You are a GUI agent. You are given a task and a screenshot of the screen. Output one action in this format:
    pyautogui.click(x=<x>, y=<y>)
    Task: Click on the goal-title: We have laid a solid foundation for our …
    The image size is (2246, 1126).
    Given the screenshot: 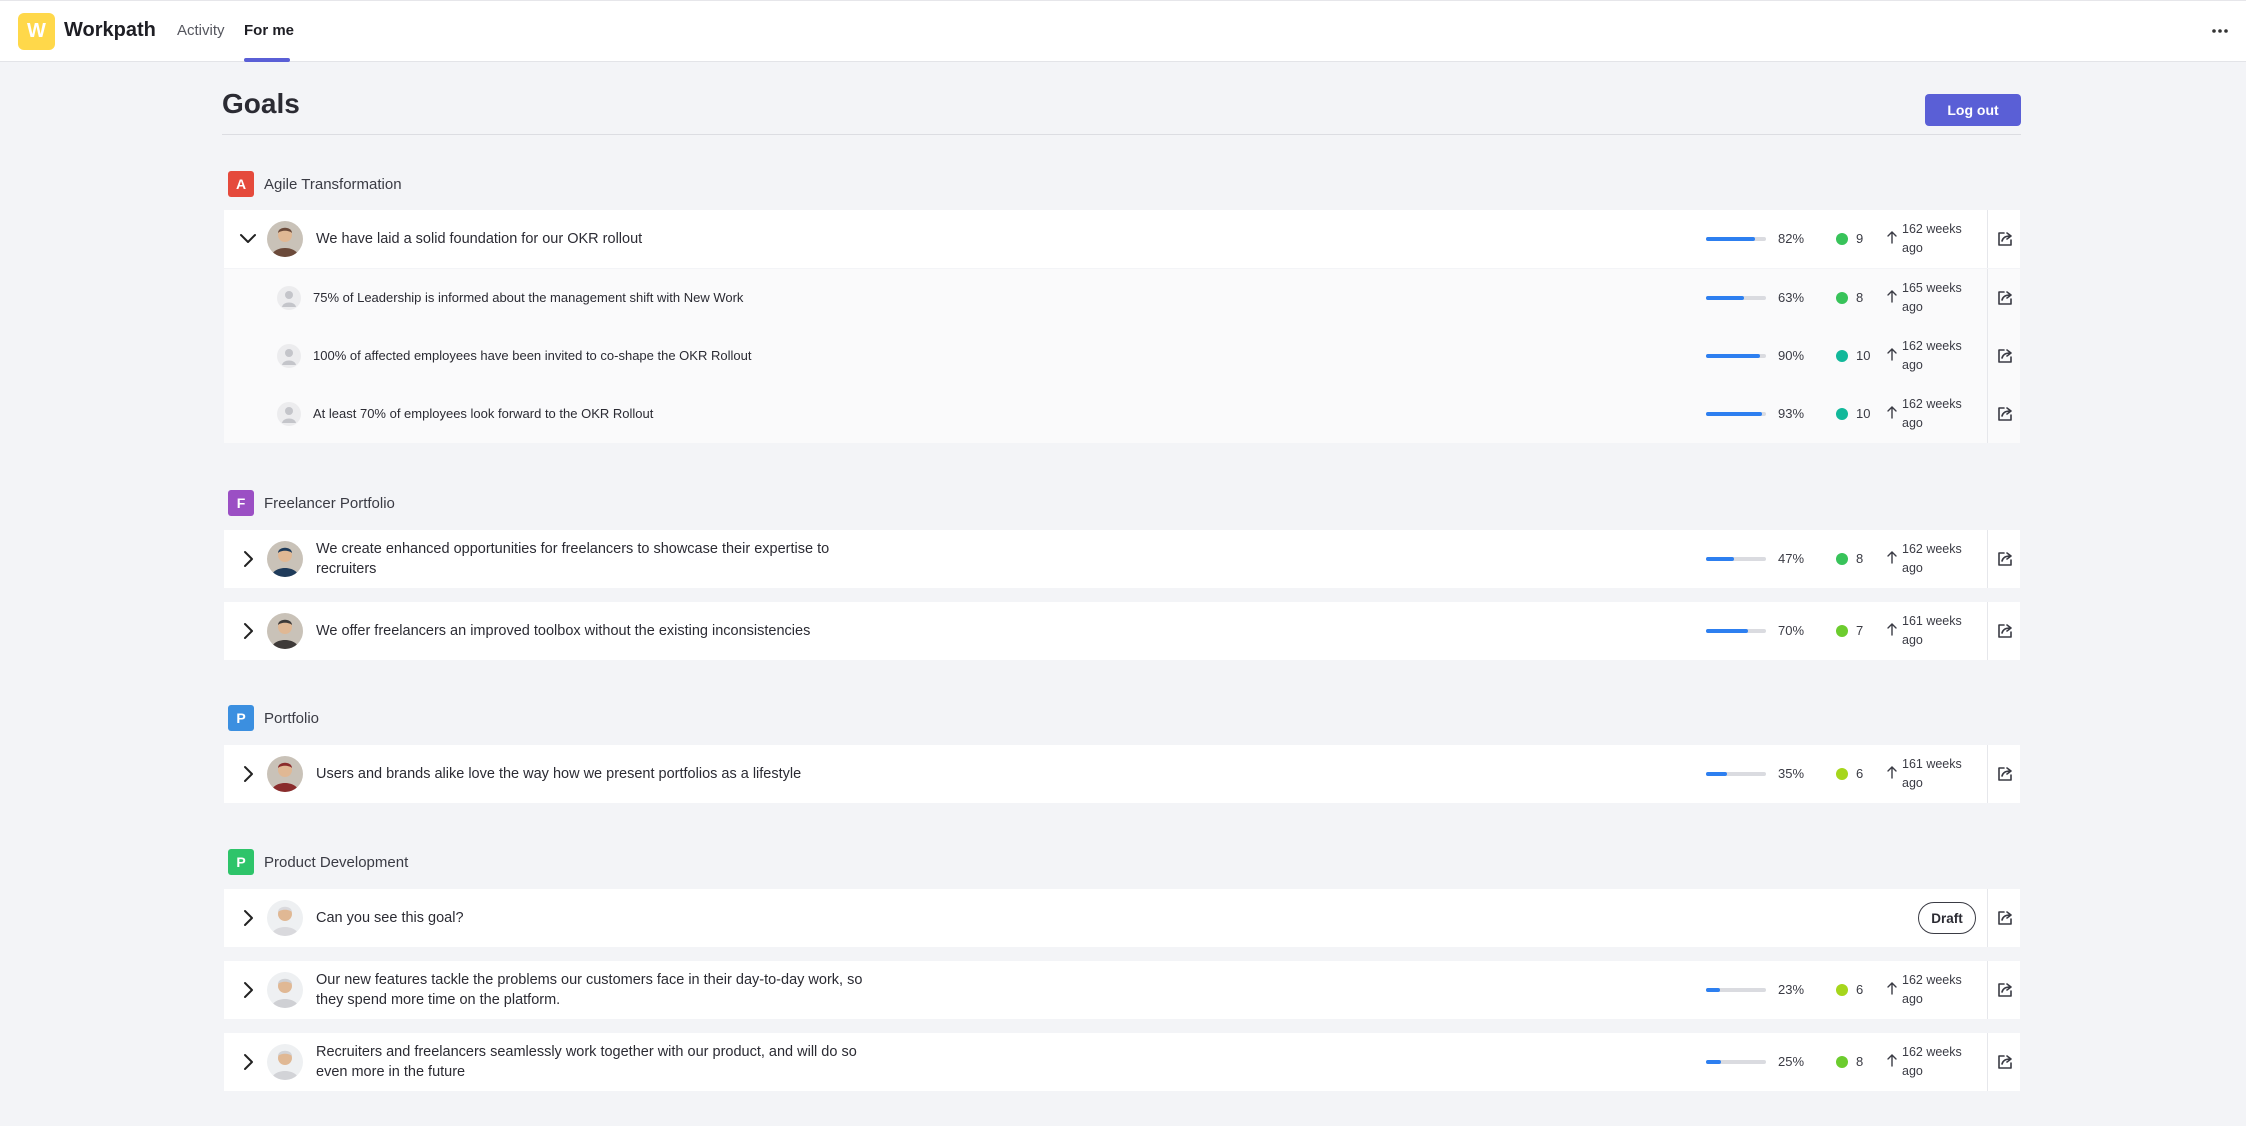 What is the action you would take?
    pyautogui.click(x=596, y=239)
    